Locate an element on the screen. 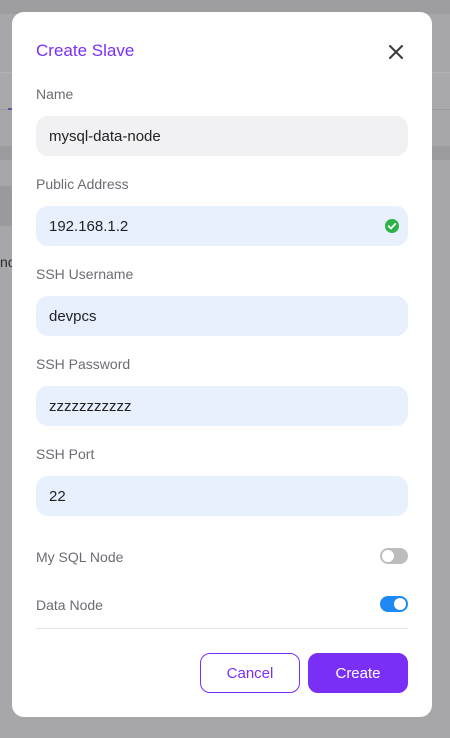 The image size is (450, 738). cancel-button: Cancel is located at coordinates (250, 673).